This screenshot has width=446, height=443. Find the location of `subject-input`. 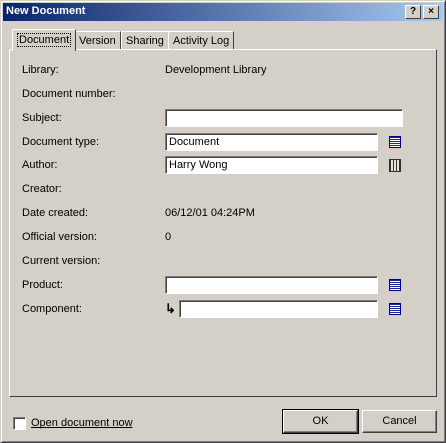

subject-input is located at coordinates (284, 118).